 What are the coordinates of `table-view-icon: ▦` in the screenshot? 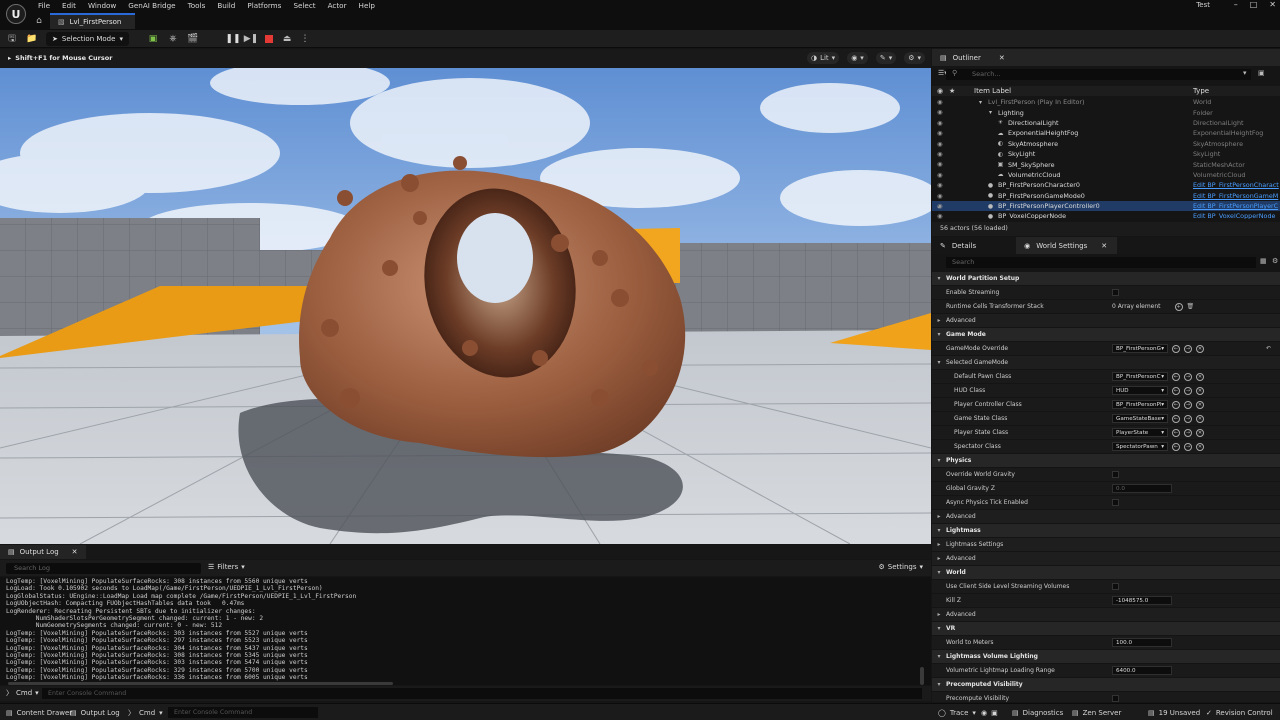 It's located at (1263, 261).